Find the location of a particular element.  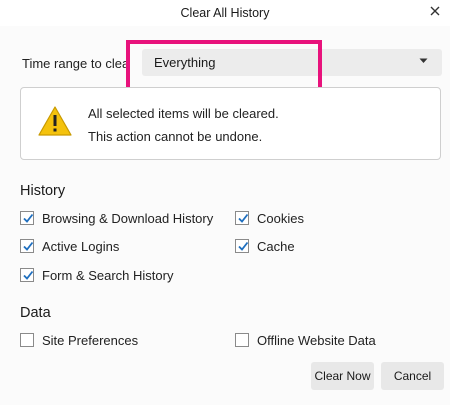

checkbox-active-logins: Active Logins is located at coordinates (69, 246).